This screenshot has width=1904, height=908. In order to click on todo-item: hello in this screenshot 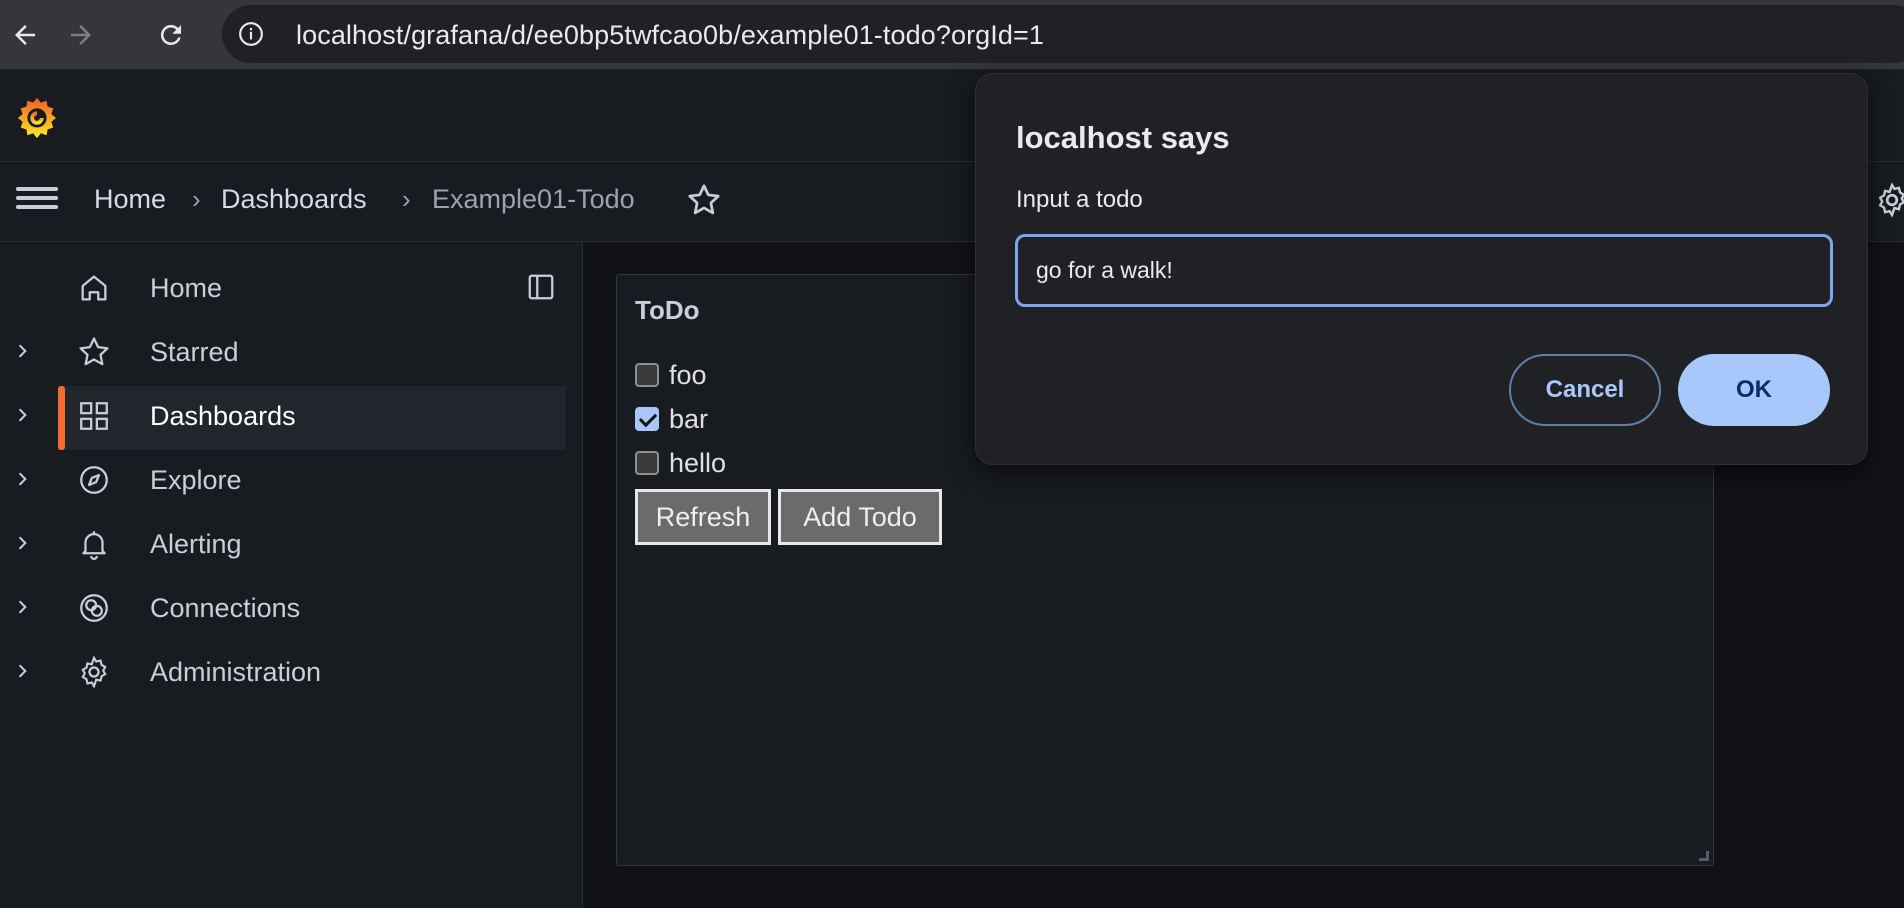, I will do `click(680, 463)`.